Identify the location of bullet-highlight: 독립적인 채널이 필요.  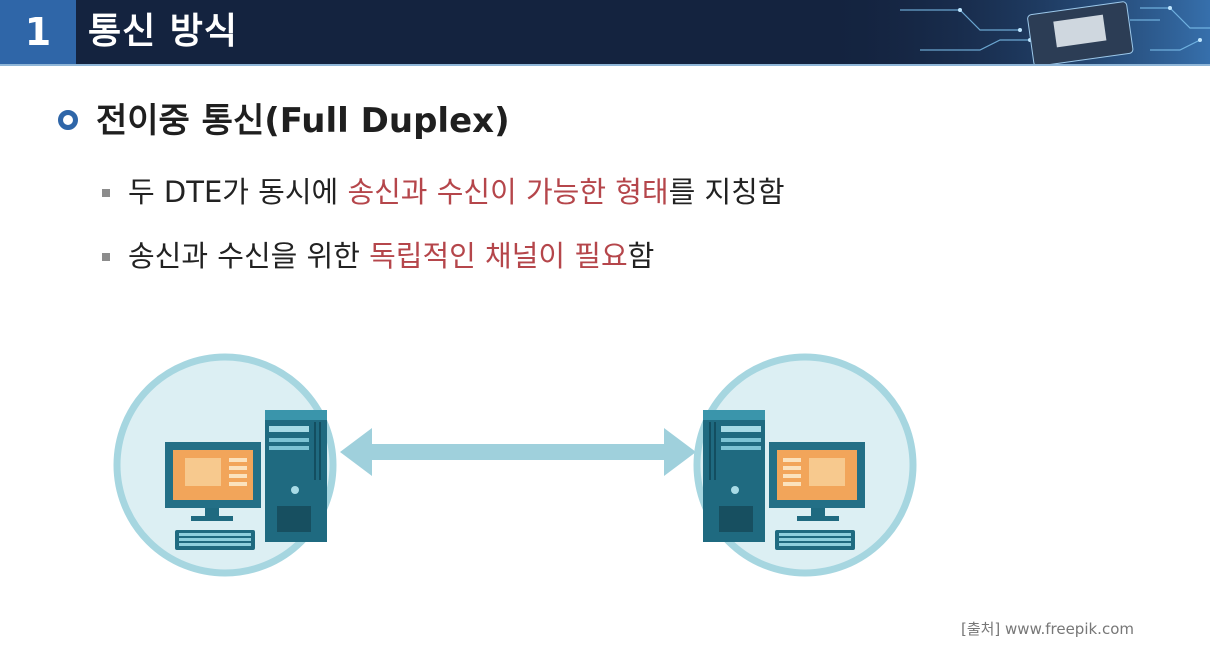
(498, 256).